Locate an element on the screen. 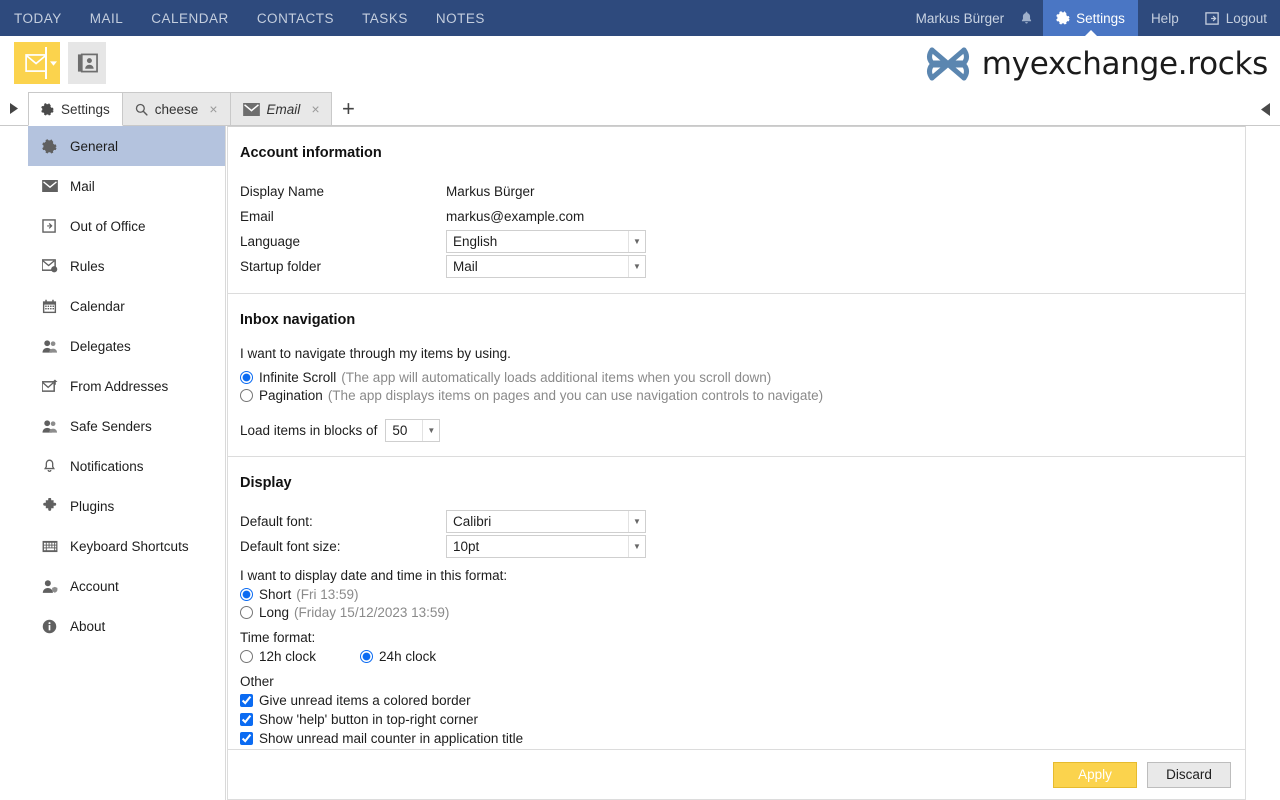  long-date-option: Long (Friday 15/12/2023 13:59) is located at coordinates (742, 612).